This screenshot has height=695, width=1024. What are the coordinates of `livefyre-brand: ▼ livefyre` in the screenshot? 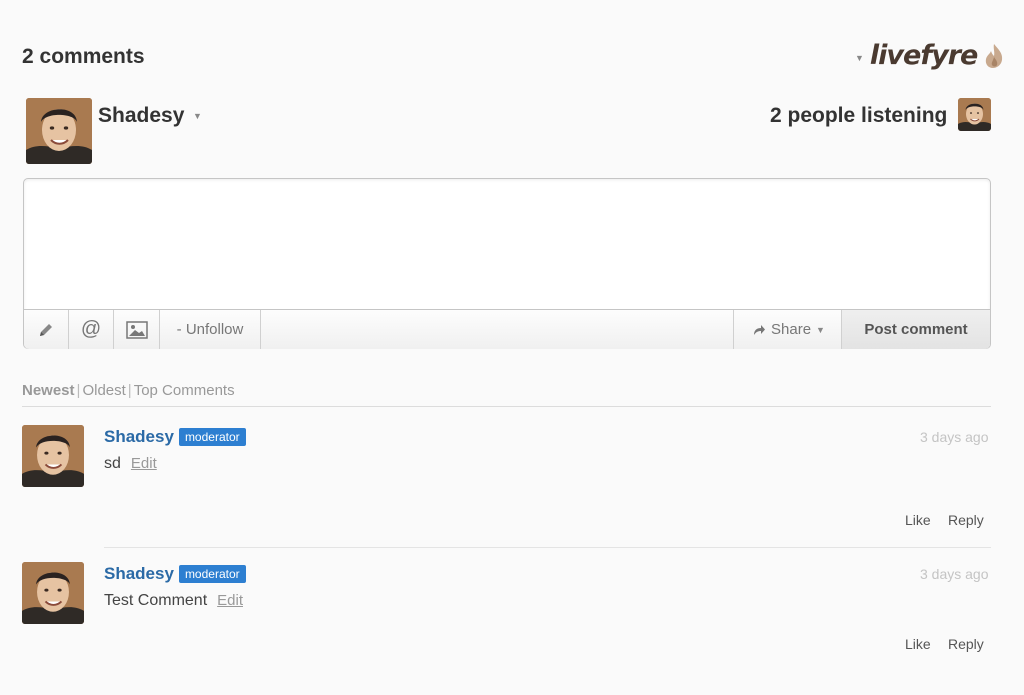 It's located at (930, 55).